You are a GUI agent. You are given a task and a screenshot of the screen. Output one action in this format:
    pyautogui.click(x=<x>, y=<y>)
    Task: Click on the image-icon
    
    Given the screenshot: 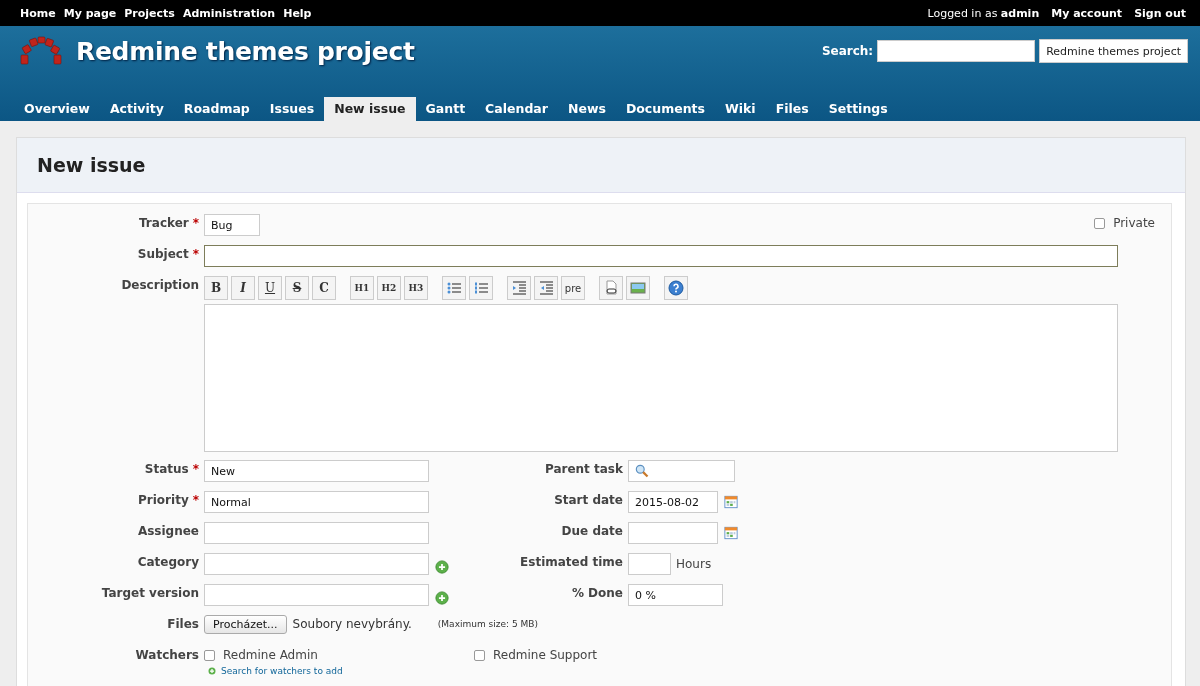 What is the action you would take?
    pyautogui.click(x=638, y=288)
    